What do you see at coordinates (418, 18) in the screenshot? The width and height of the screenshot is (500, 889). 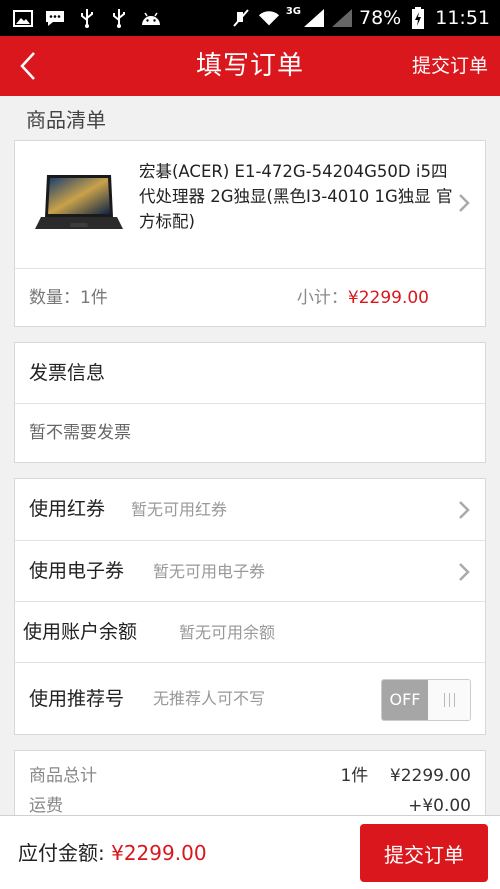 I see `battery-icon` at bounding box center [418, 18].